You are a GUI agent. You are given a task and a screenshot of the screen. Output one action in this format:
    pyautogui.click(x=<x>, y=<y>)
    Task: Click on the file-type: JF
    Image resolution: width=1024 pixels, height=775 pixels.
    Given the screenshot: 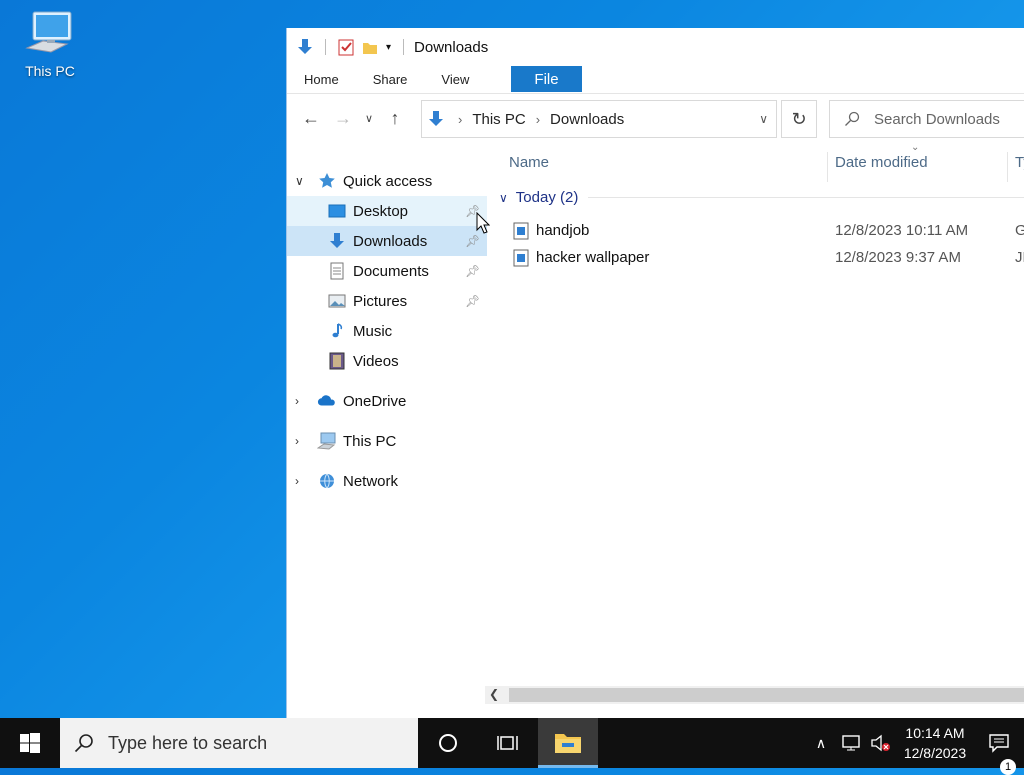 What is the action you would take?
    pyautogui.click(x=1019, y=257)
    